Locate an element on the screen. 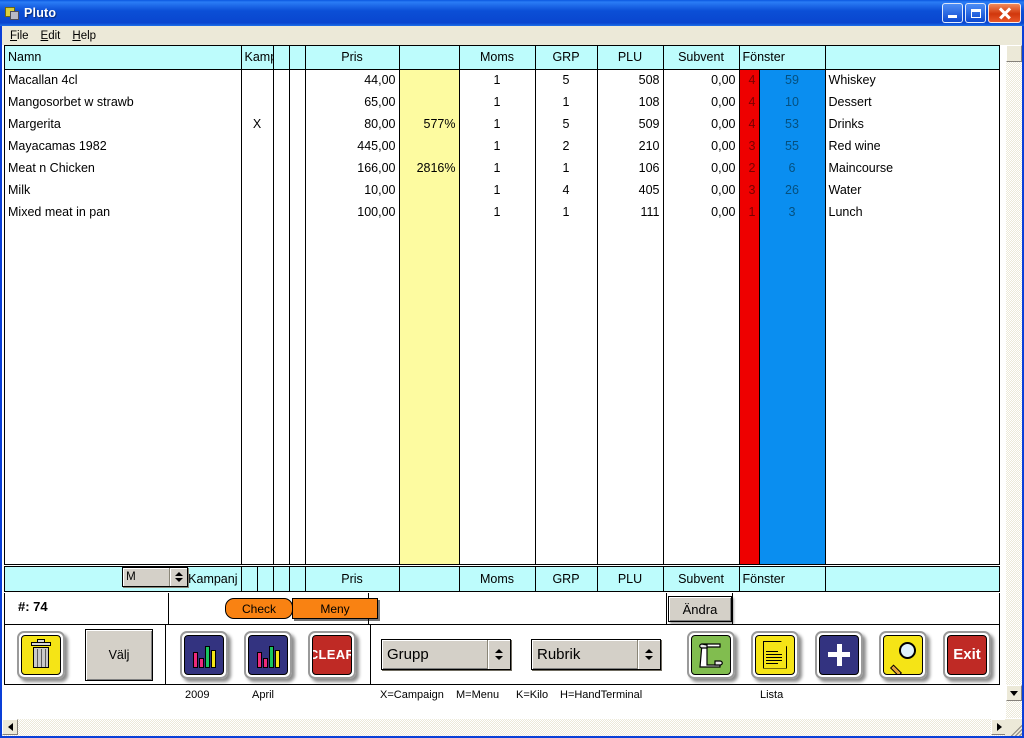 This screenshot has height=738, width=1024. table-row: Macallan 4cl 44,00 1 5 508 0,00 4 59 Whiskey is located at coordinates (502, 80).